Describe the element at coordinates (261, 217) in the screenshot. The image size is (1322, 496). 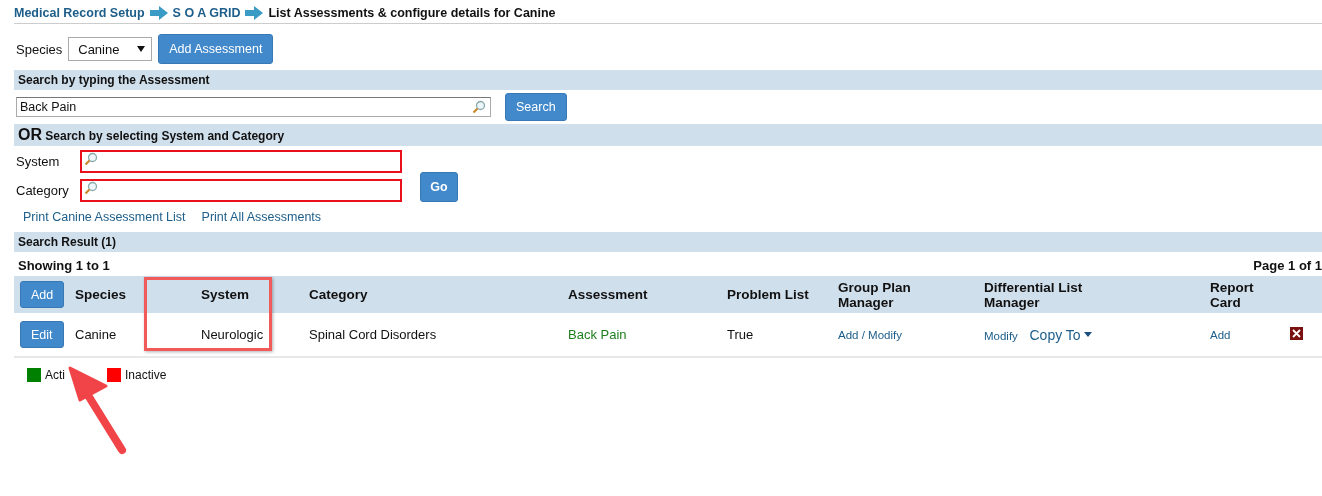
I see `print-link: Print All Assessments` at that location.